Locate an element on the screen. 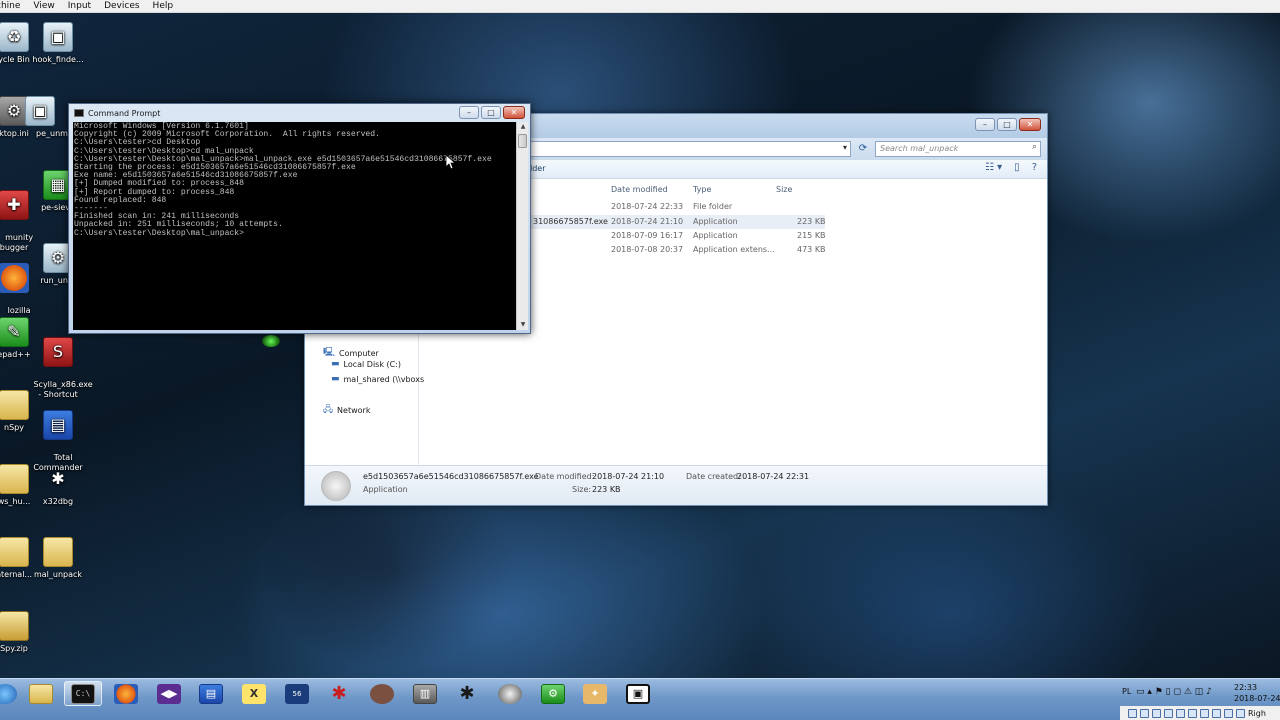 The width and height of the screenshot is (1280, 720). start-button is located at coordinates (12, 693).